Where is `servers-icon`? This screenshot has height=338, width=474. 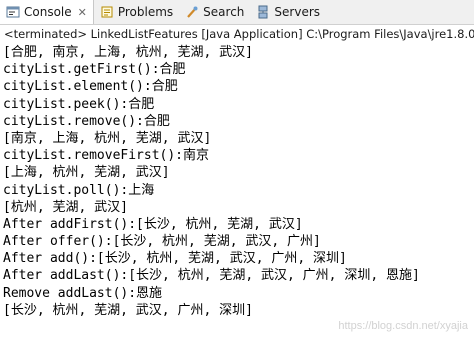
servers-icon is located at coordinates (263, 12).